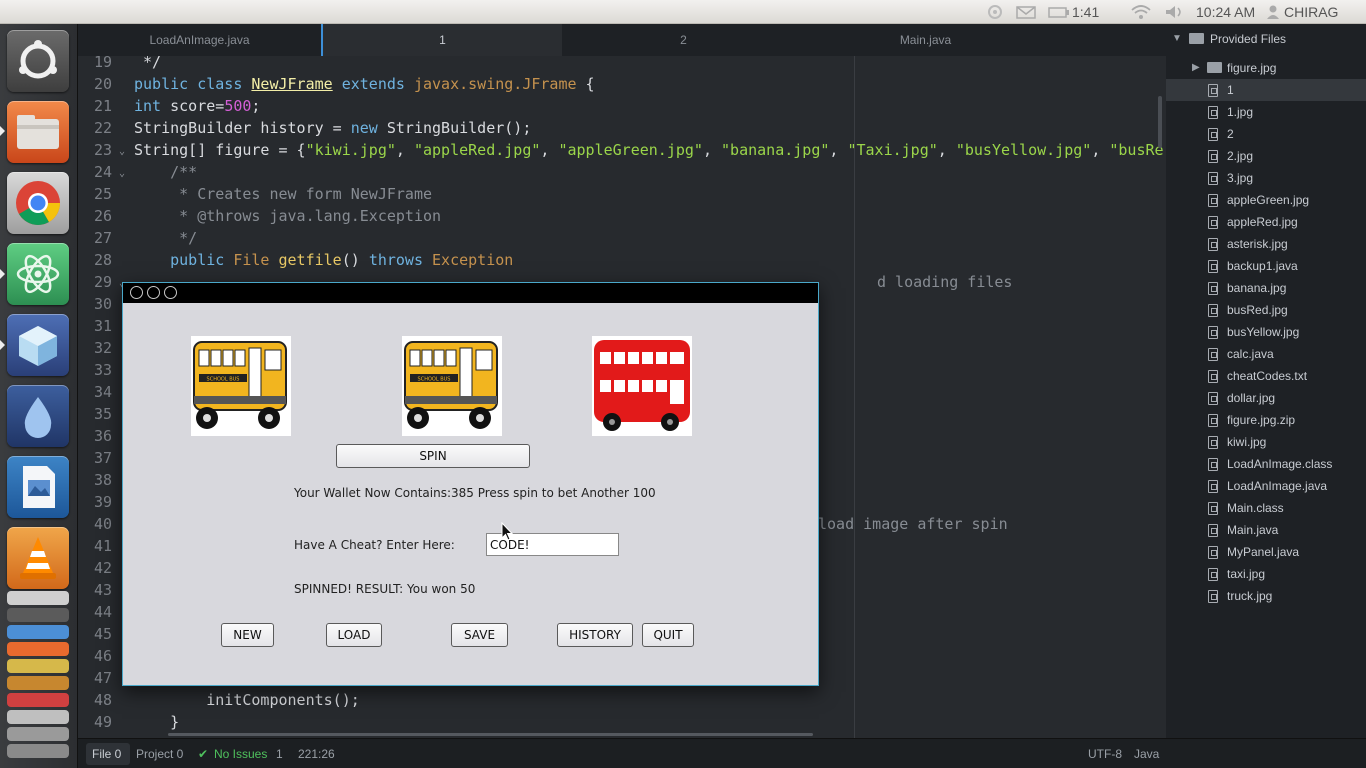 The width and height of the screenshot is (1366, 768). Describe the element at coordinates (1160, 122) in the screenshot. I see `vertical-scrollbar` at that location.